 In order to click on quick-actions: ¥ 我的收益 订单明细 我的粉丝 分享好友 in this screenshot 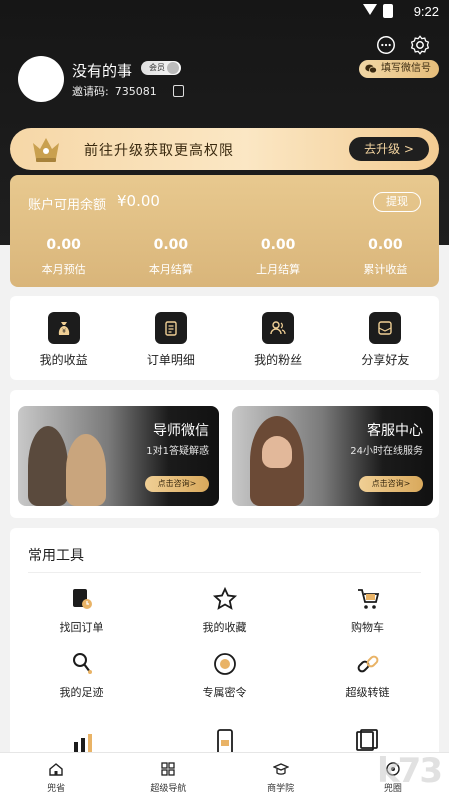, I will do `click(224, 338)`.